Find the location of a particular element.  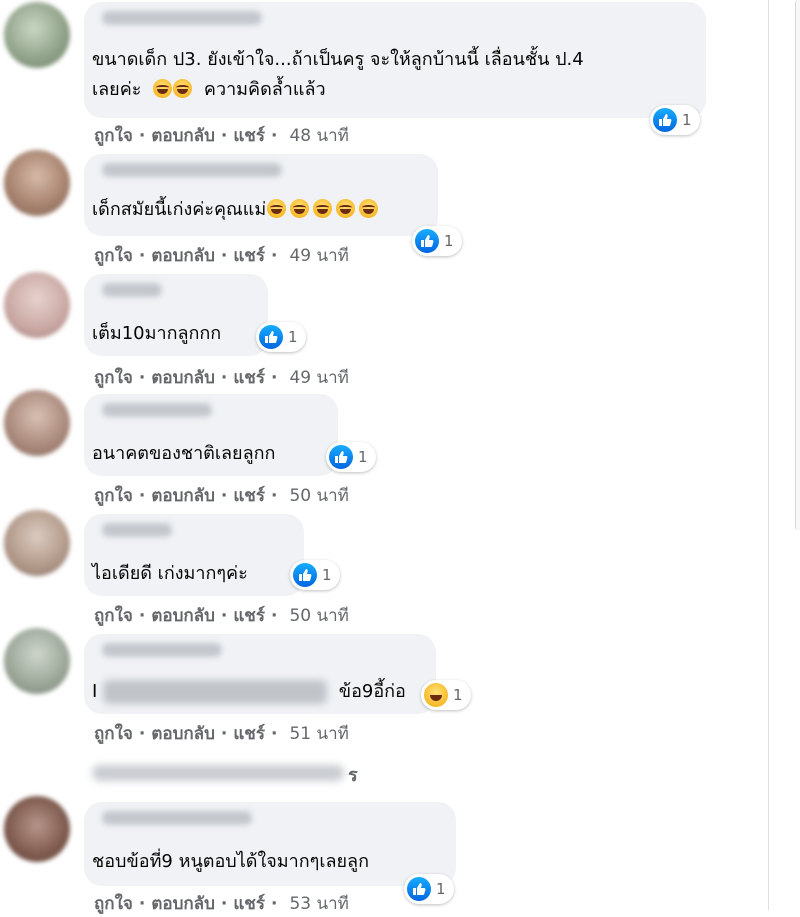

comment-timestamp: 48 นาที is located at coordinates (318, 135).